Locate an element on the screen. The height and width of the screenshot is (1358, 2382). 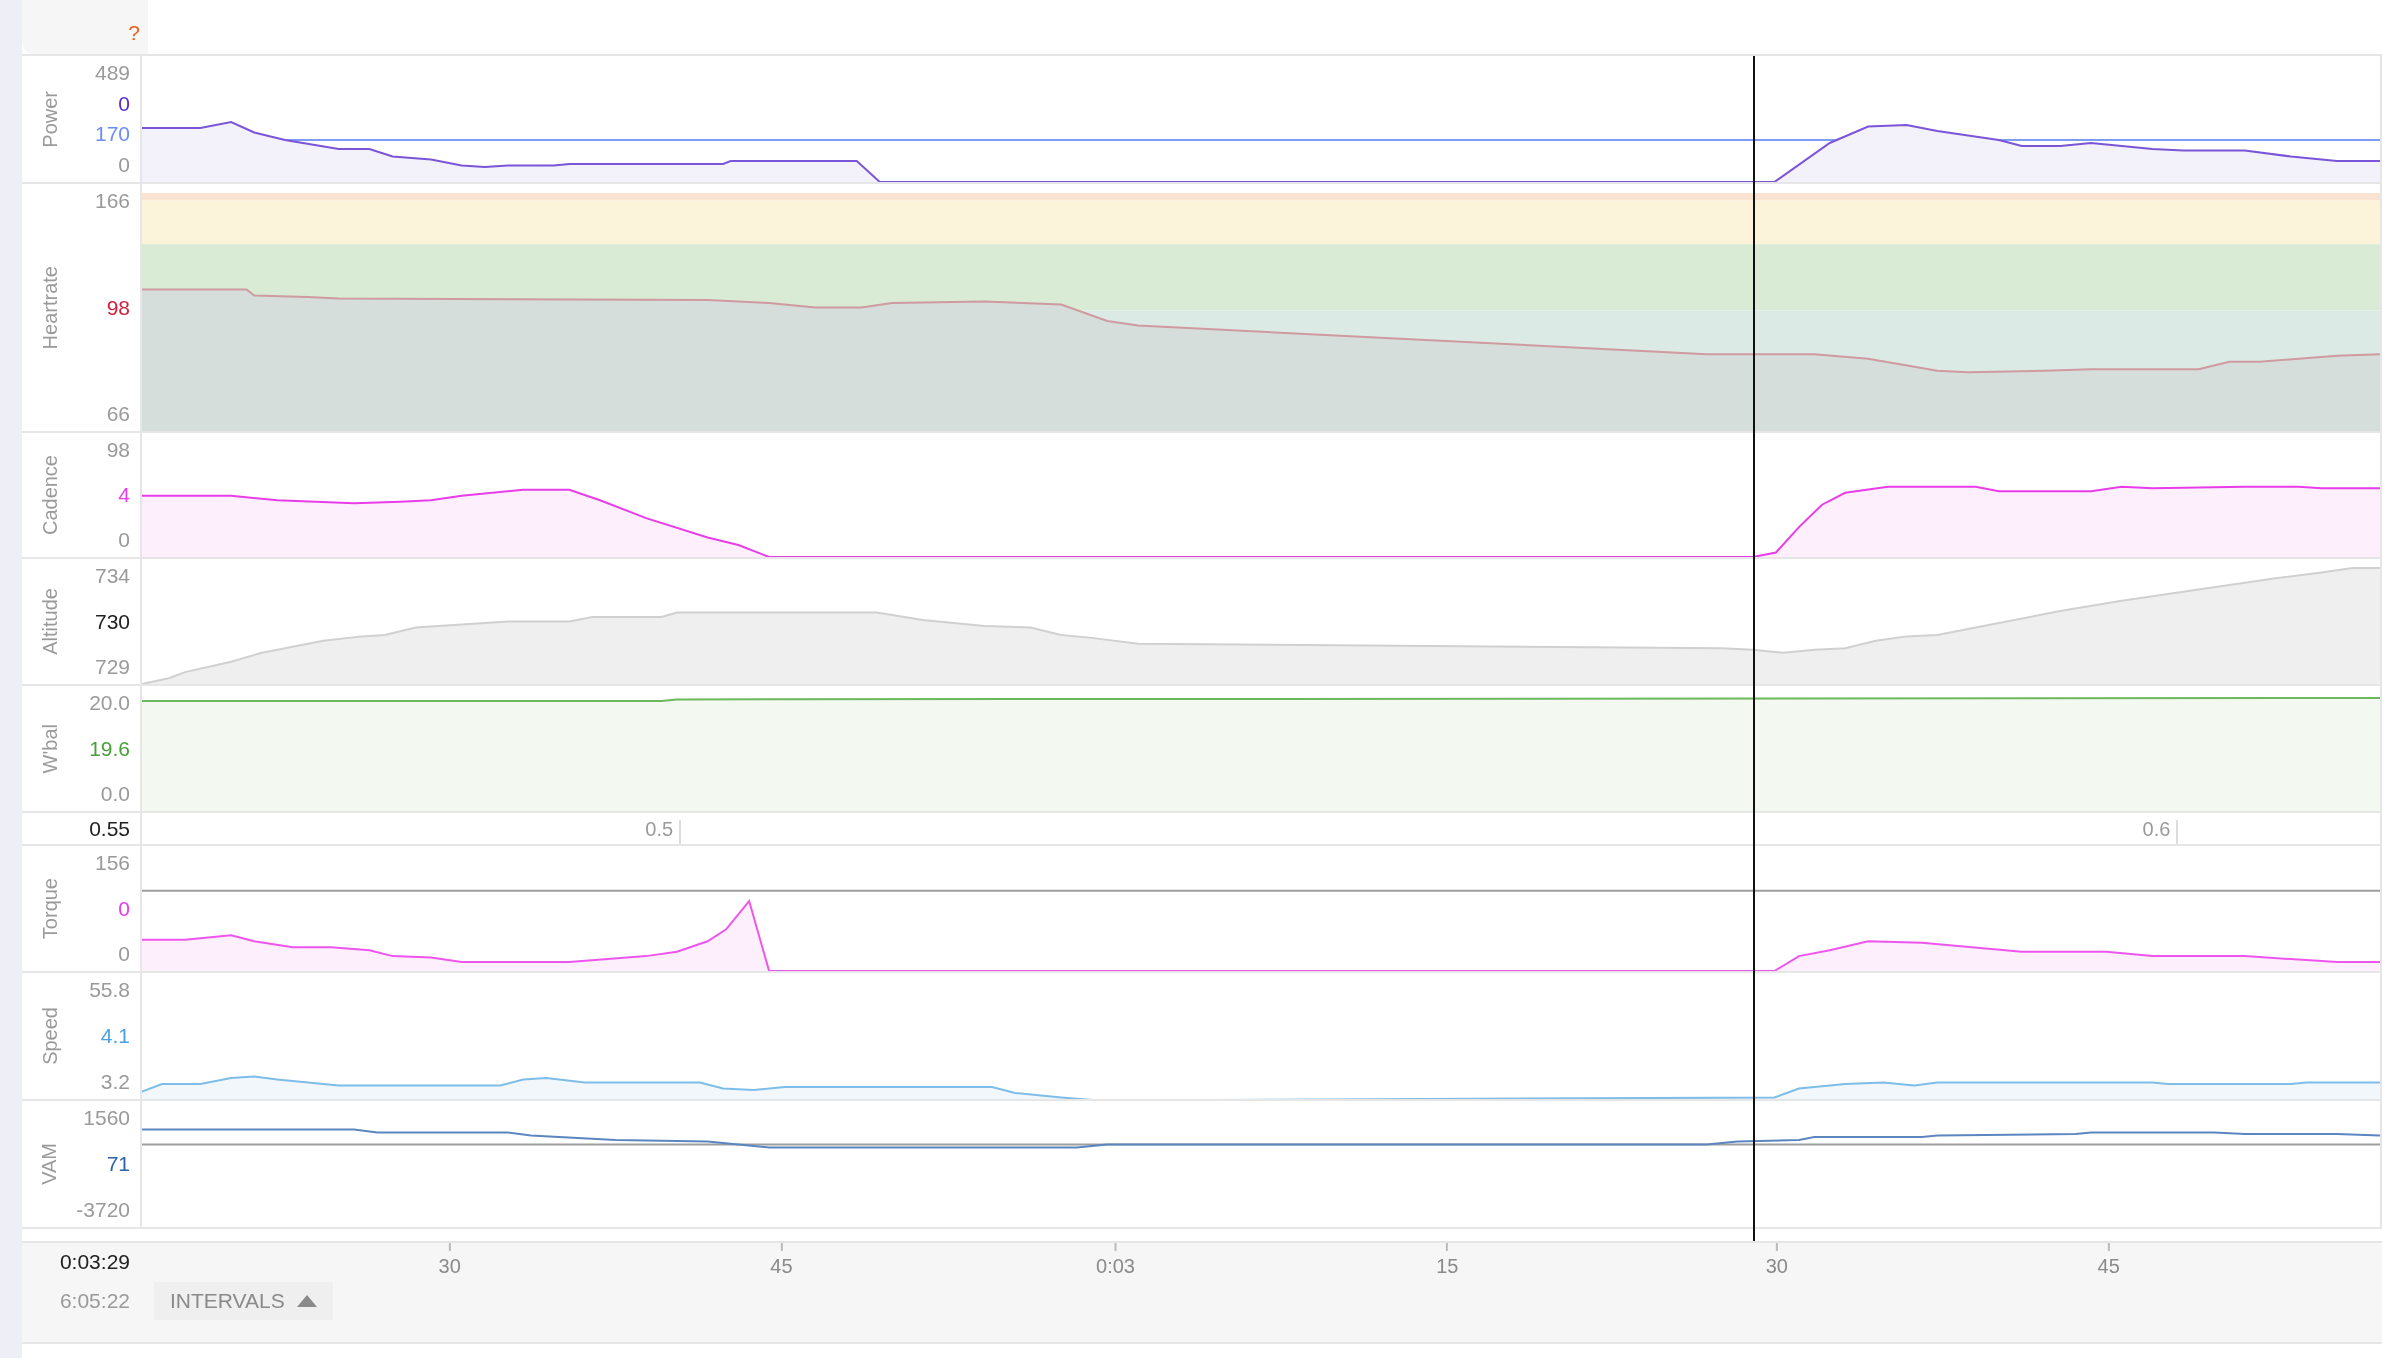
axis-max: 734 is located at coordinates (112, 576).